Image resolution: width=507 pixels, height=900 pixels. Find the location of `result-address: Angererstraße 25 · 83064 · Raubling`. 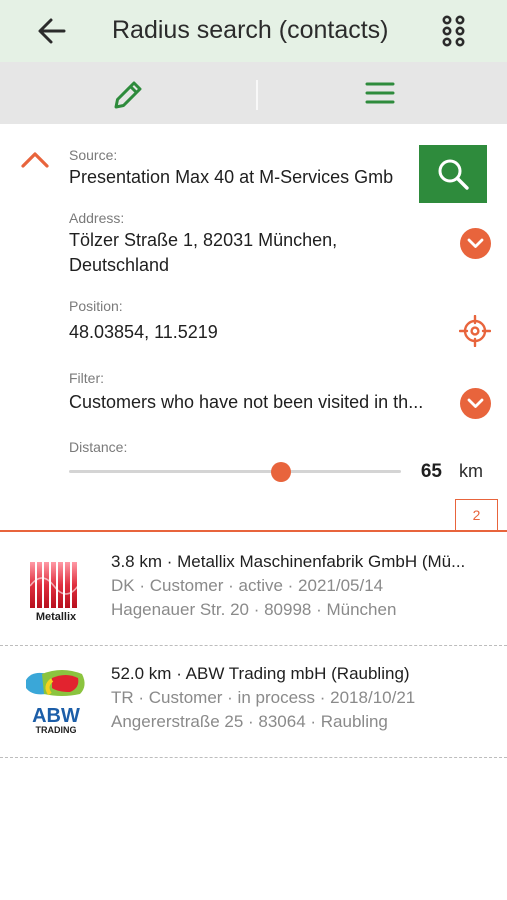

result-address: Angererstraße 25 · 83064 · Raubling is located at coordinates (249, 721).